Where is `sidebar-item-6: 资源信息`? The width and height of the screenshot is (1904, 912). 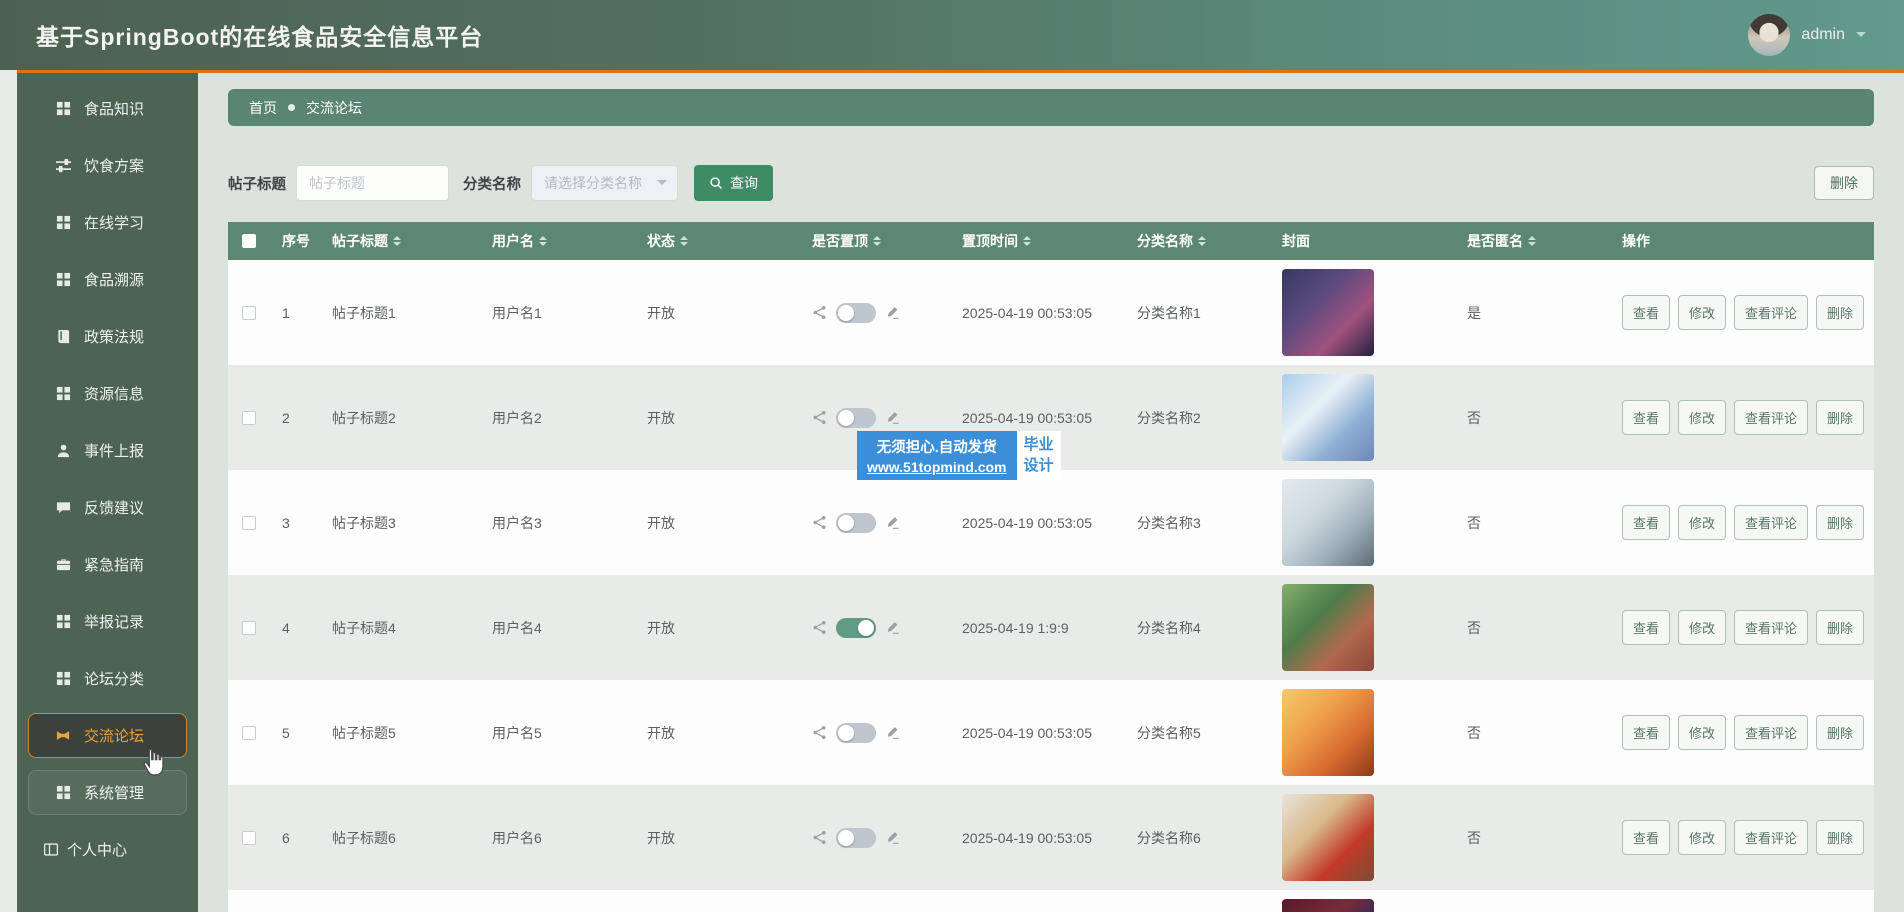 sidebar-item-6: 资源信息 is located at coordinates (107, 393).